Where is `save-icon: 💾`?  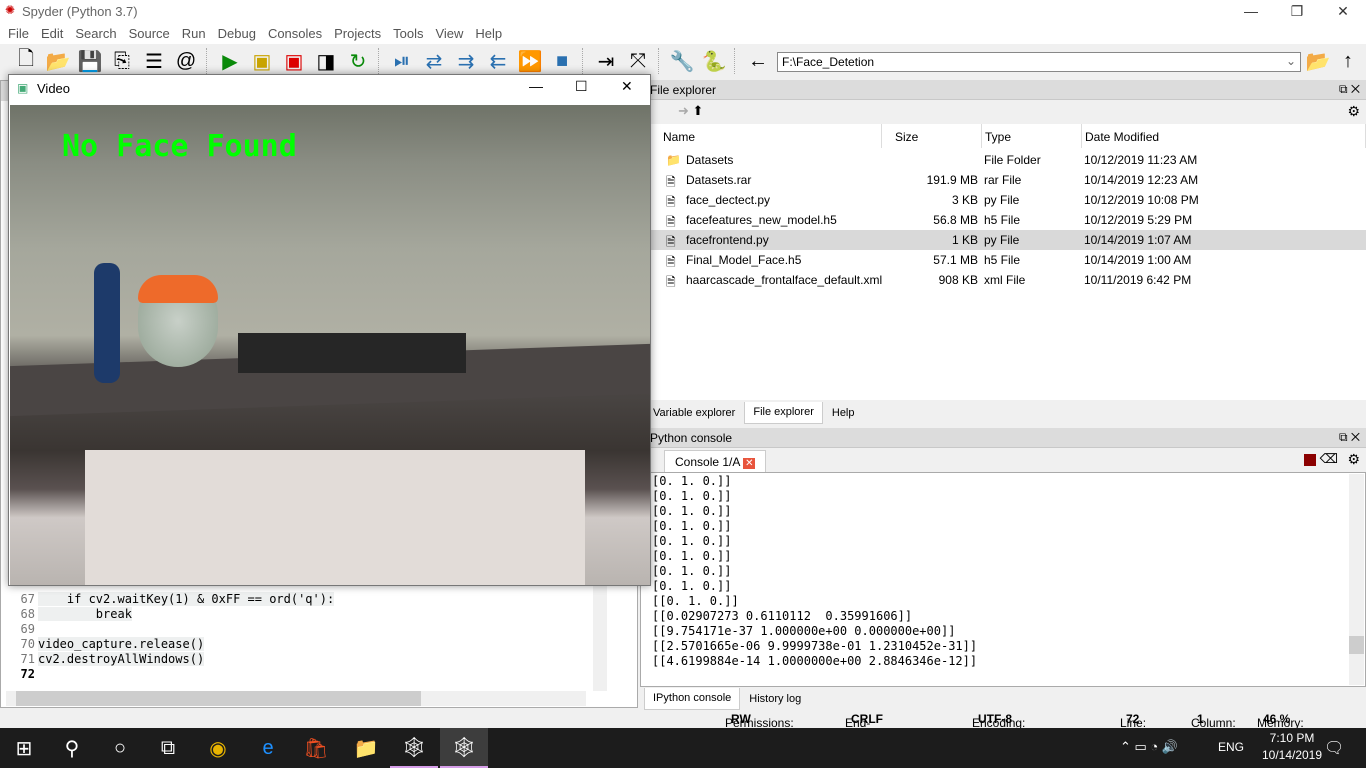 save-icon: 💾 is located at coordinates (90, 61).